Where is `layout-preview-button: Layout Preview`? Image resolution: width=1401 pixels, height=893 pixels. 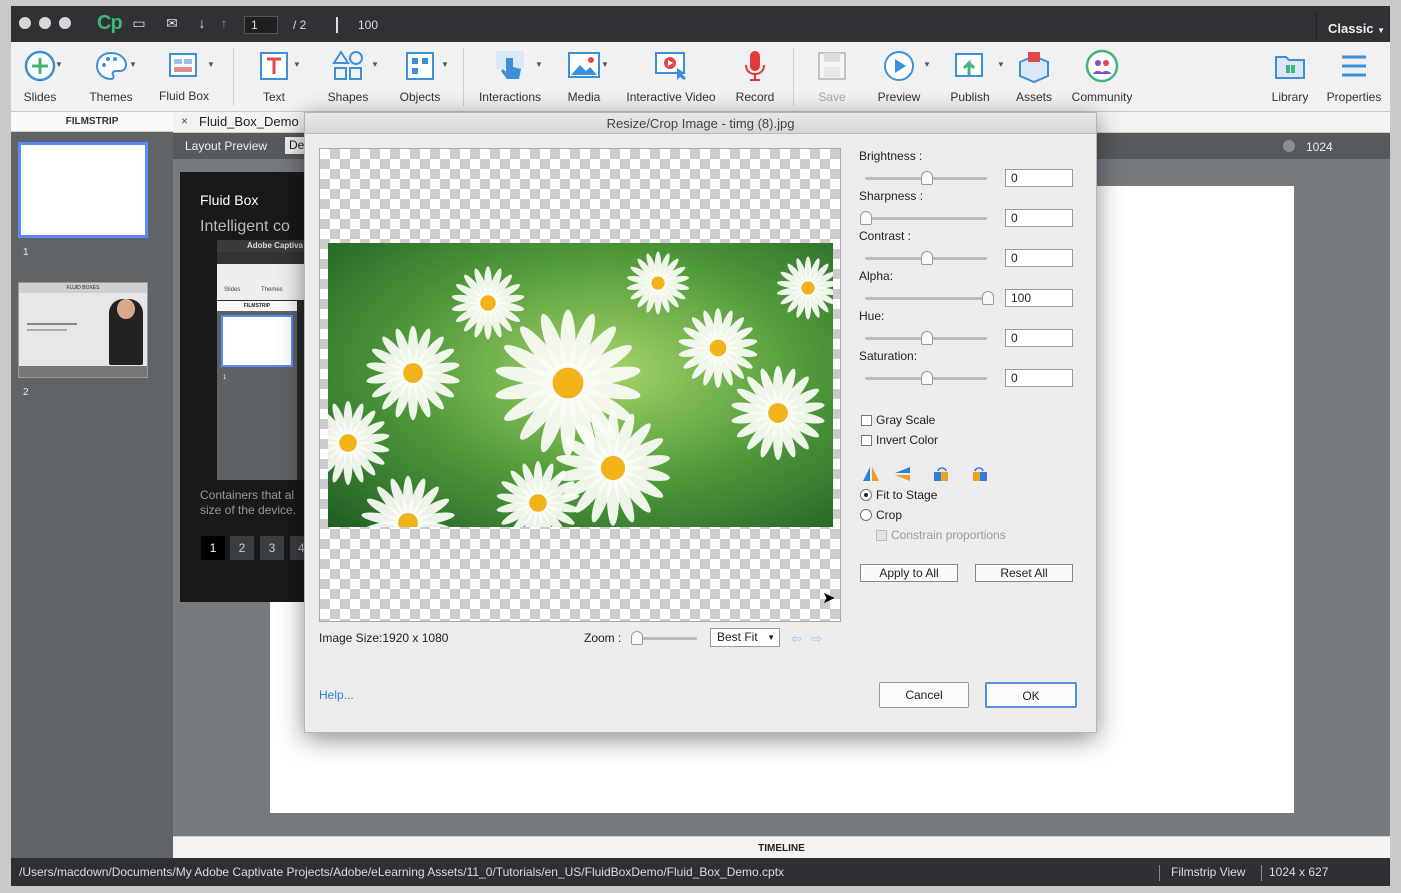 layout-preview-button: Layout Preview is located at coordinates (226, 146).